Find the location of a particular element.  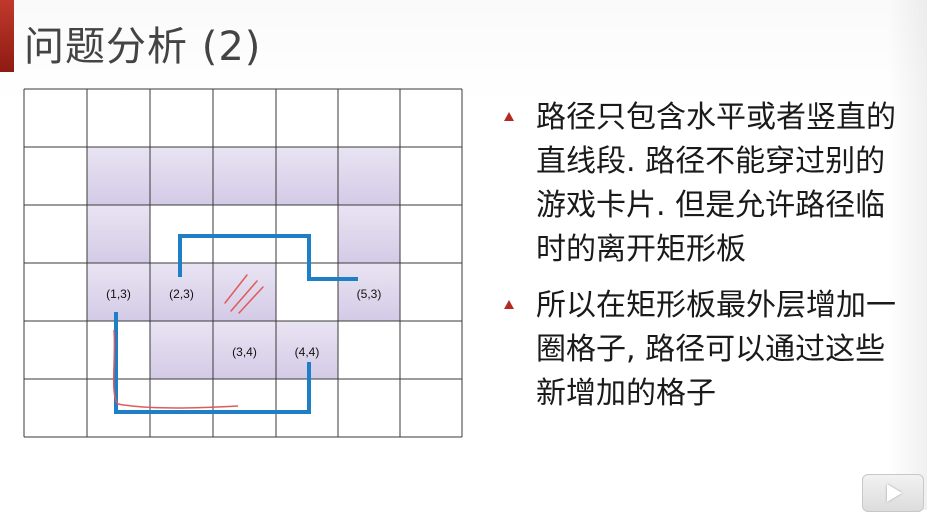

cell-coordinate-label: (5,3) is located at coordinates (369, 294).